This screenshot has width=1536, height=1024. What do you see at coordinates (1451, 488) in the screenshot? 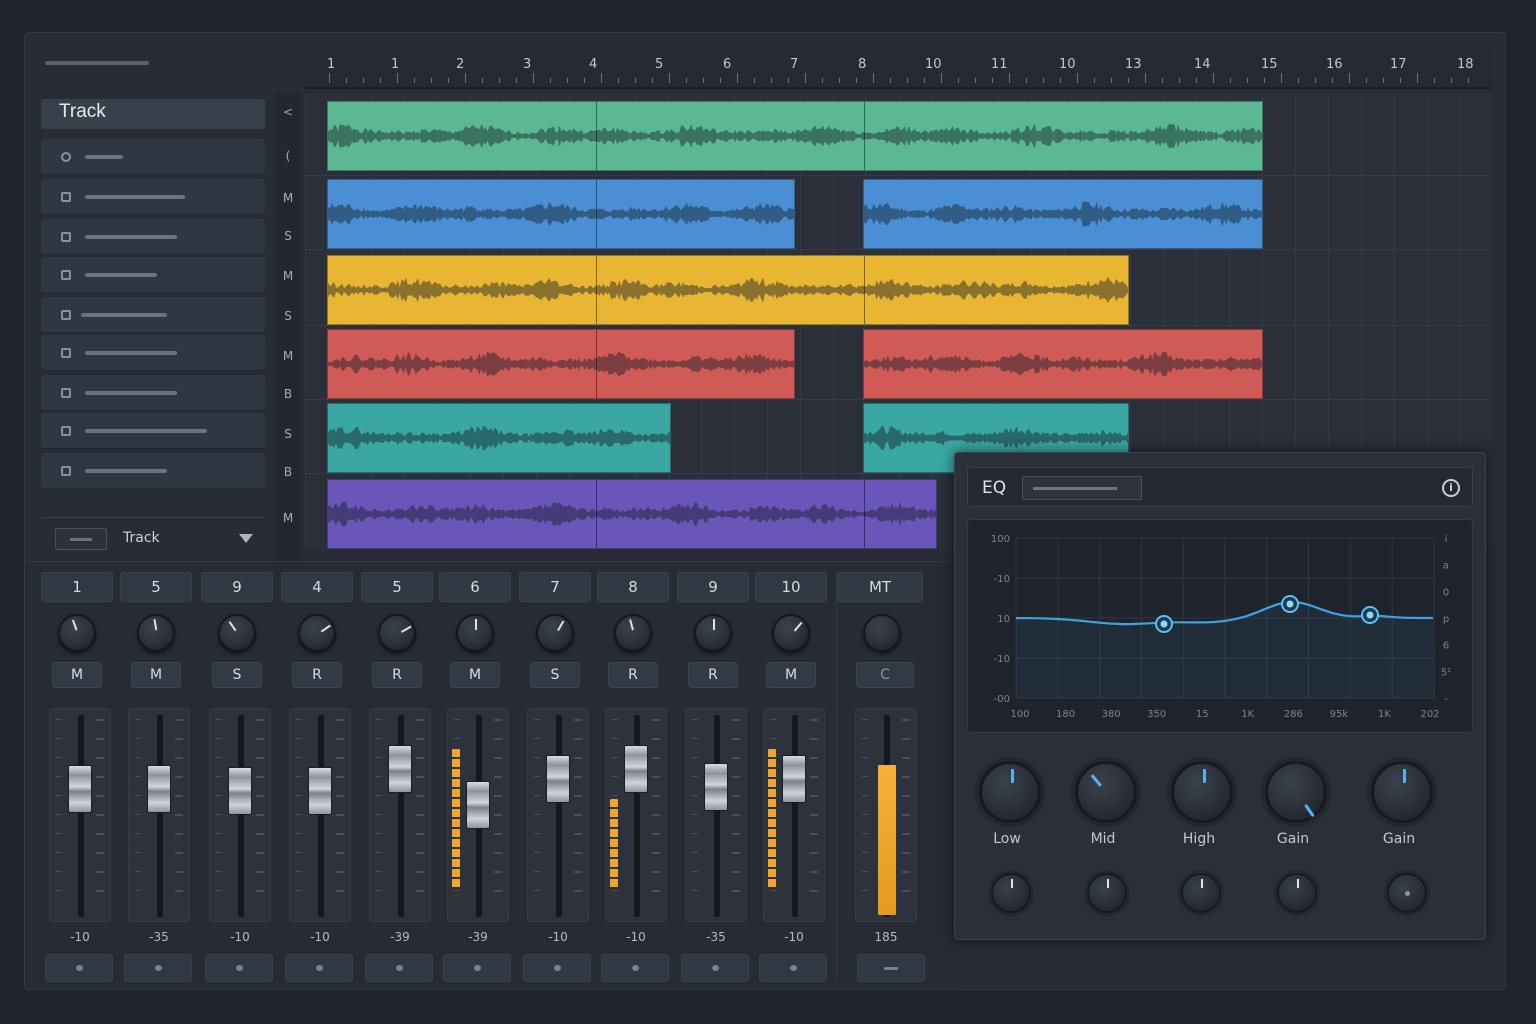
I see `info-icon: i` at bounding box center [1451, 488].